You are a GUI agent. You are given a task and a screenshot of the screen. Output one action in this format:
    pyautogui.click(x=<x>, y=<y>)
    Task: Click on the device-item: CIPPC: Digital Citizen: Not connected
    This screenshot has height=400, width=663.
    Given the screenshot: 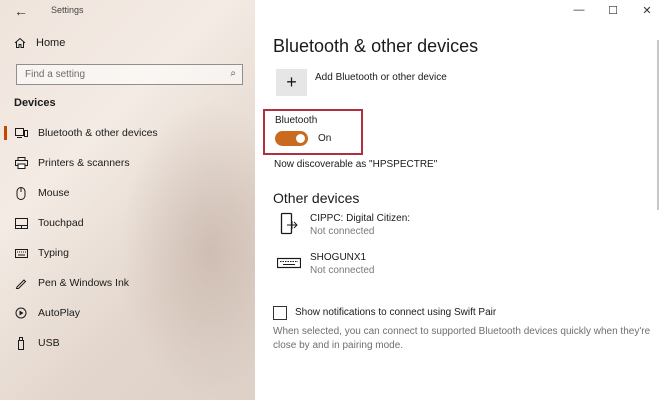 What is the action you would take?
    pyautogui.click(x=343, y=225)
    